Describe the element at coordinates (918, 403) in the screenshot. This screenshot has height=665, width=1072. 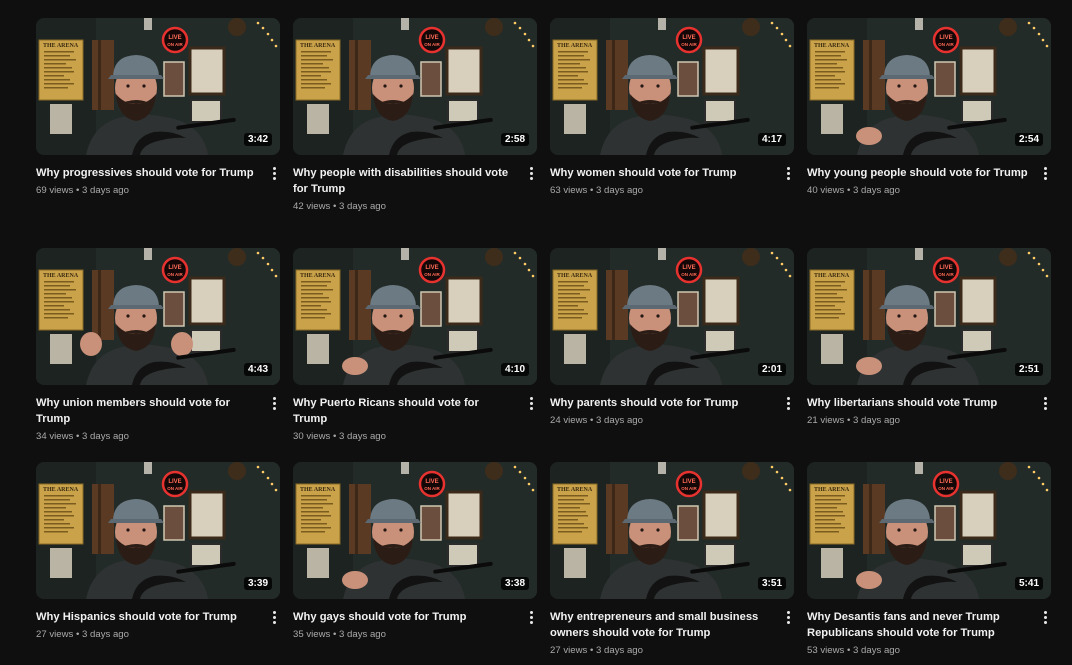
I see `video-title: Why libertarians should vote Trump` at that location.